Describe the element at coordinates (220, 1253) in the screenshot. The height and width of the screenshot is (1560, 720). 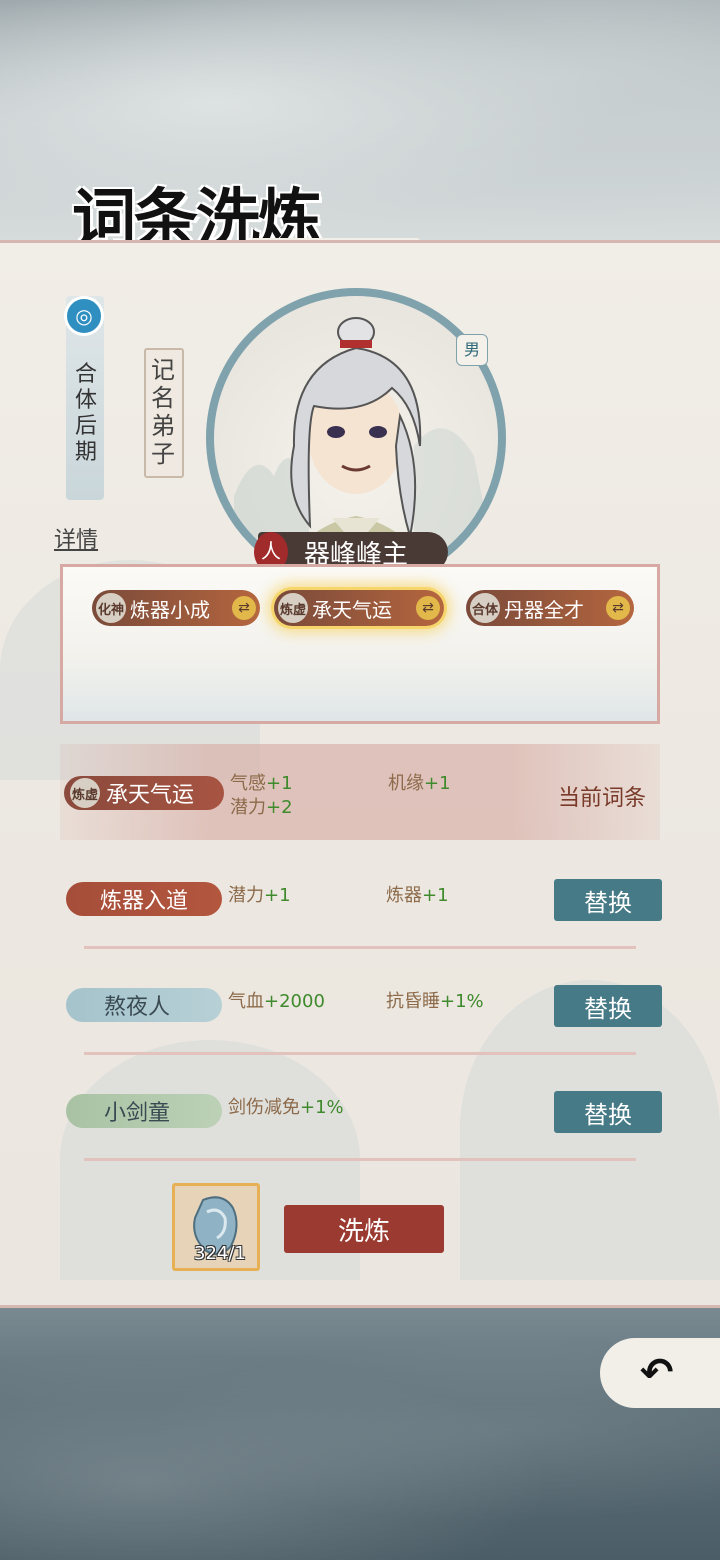
I see `item-count: 324/1` at that location.